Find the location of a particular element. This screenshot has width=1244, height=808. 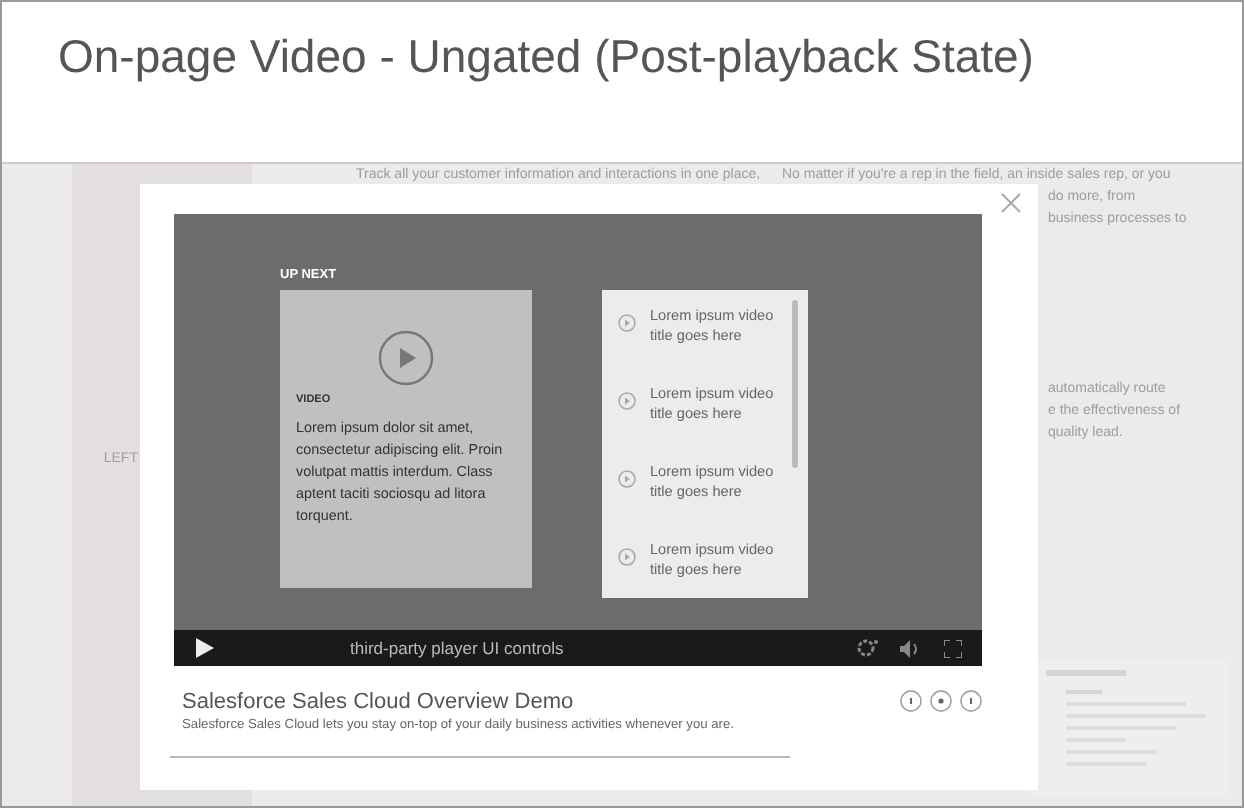

play-icon is located at coordinates (204, 648).